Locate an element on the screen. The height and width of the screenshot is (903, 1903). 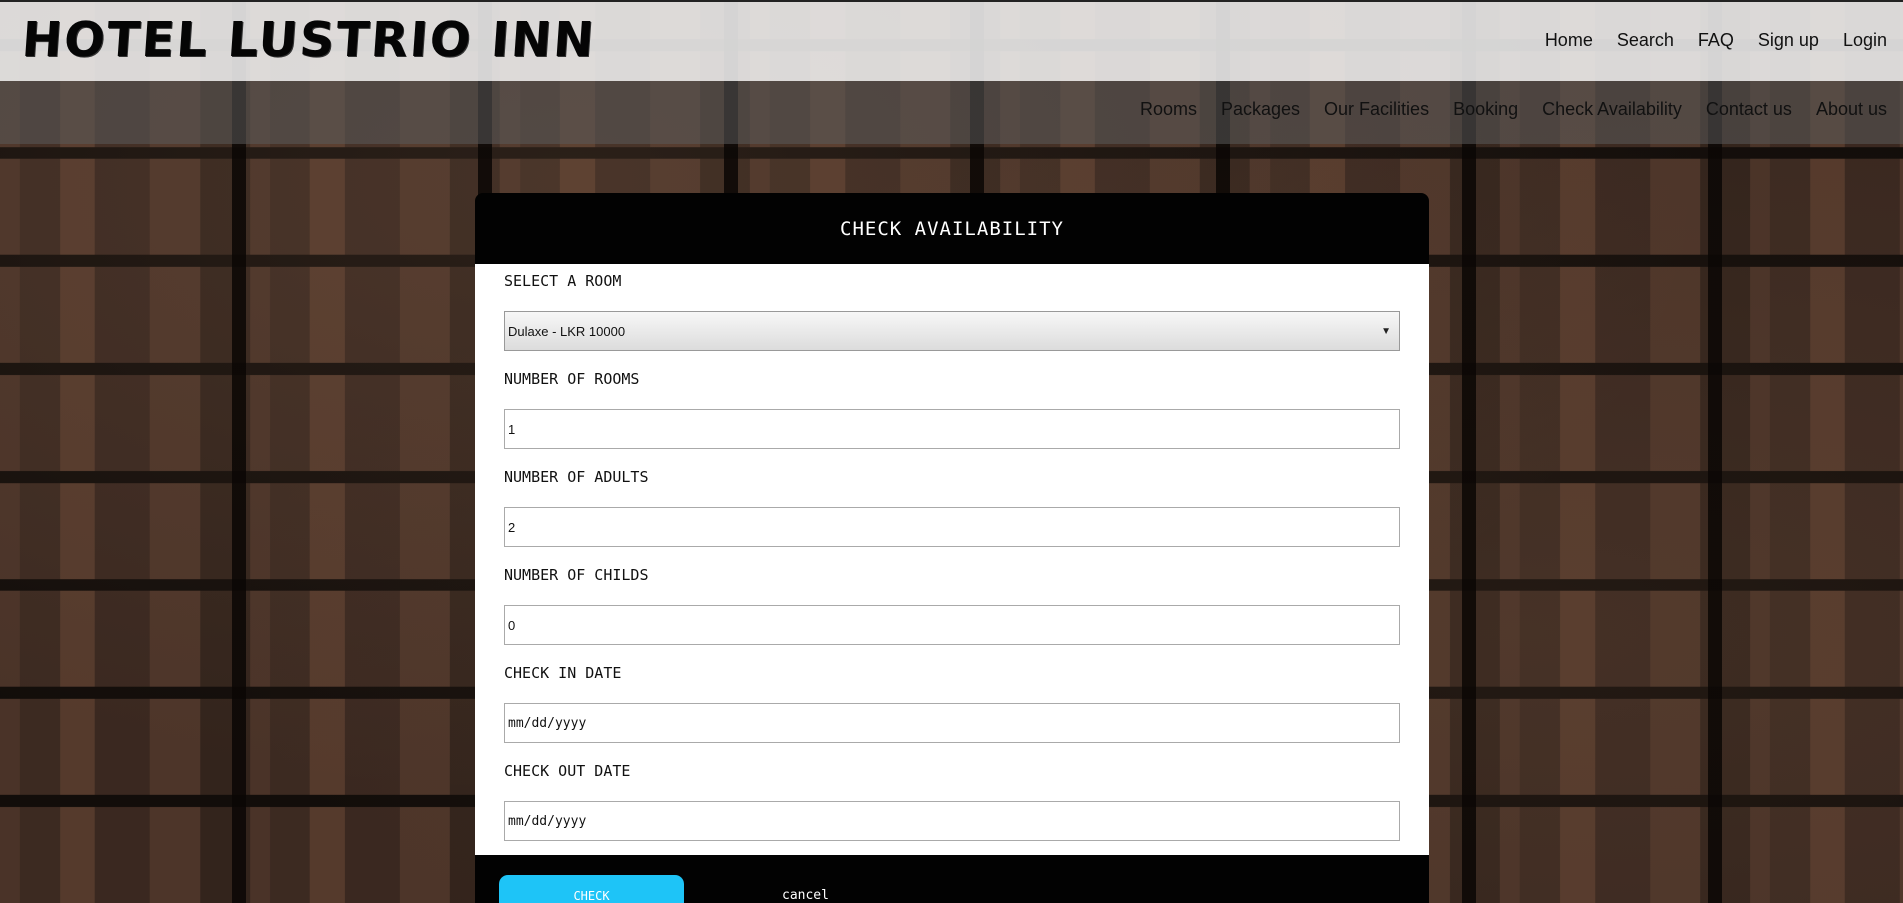
childs-label: NUMBER OF CHILDS is located at coordinates (576, 575).